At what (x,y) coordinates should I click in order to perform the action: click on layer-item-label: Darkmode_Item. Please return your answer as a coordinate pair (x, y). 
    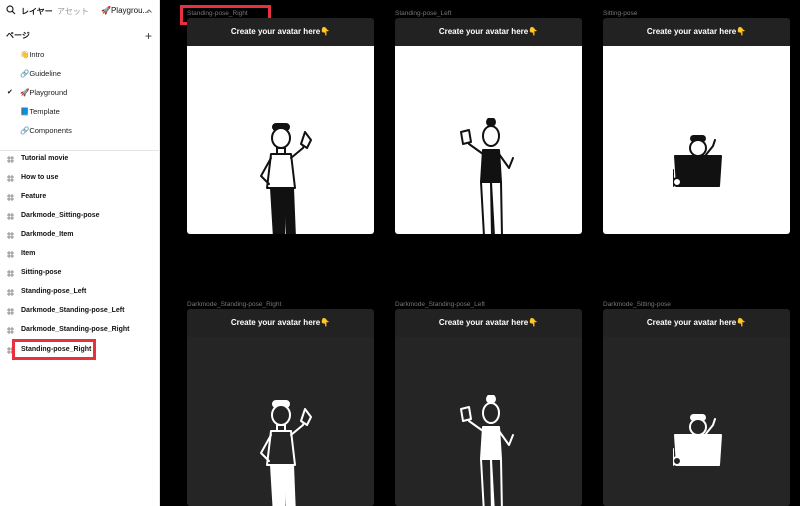
    Looking at the image, I should click on (47, 234).